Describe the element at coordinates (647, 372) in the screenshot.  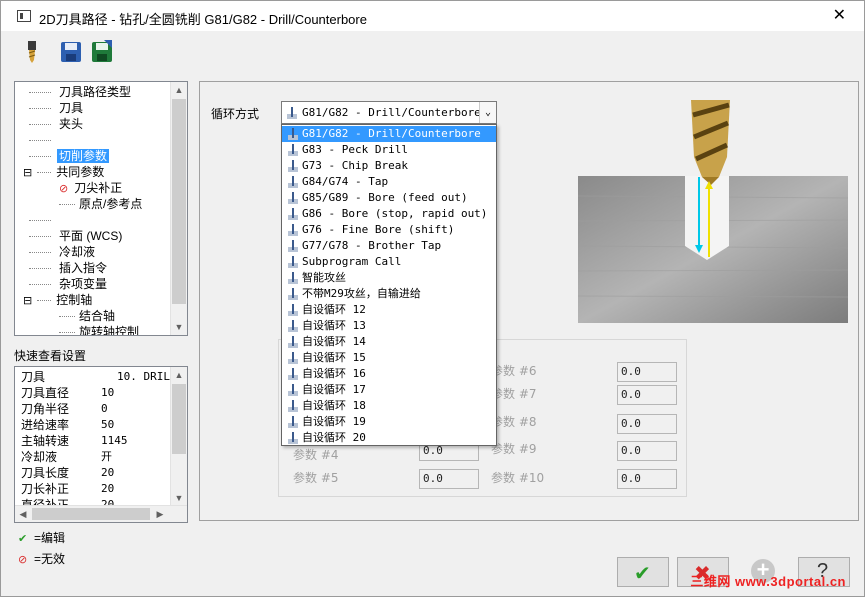
I see `param-6-input: 0.0` at that location.